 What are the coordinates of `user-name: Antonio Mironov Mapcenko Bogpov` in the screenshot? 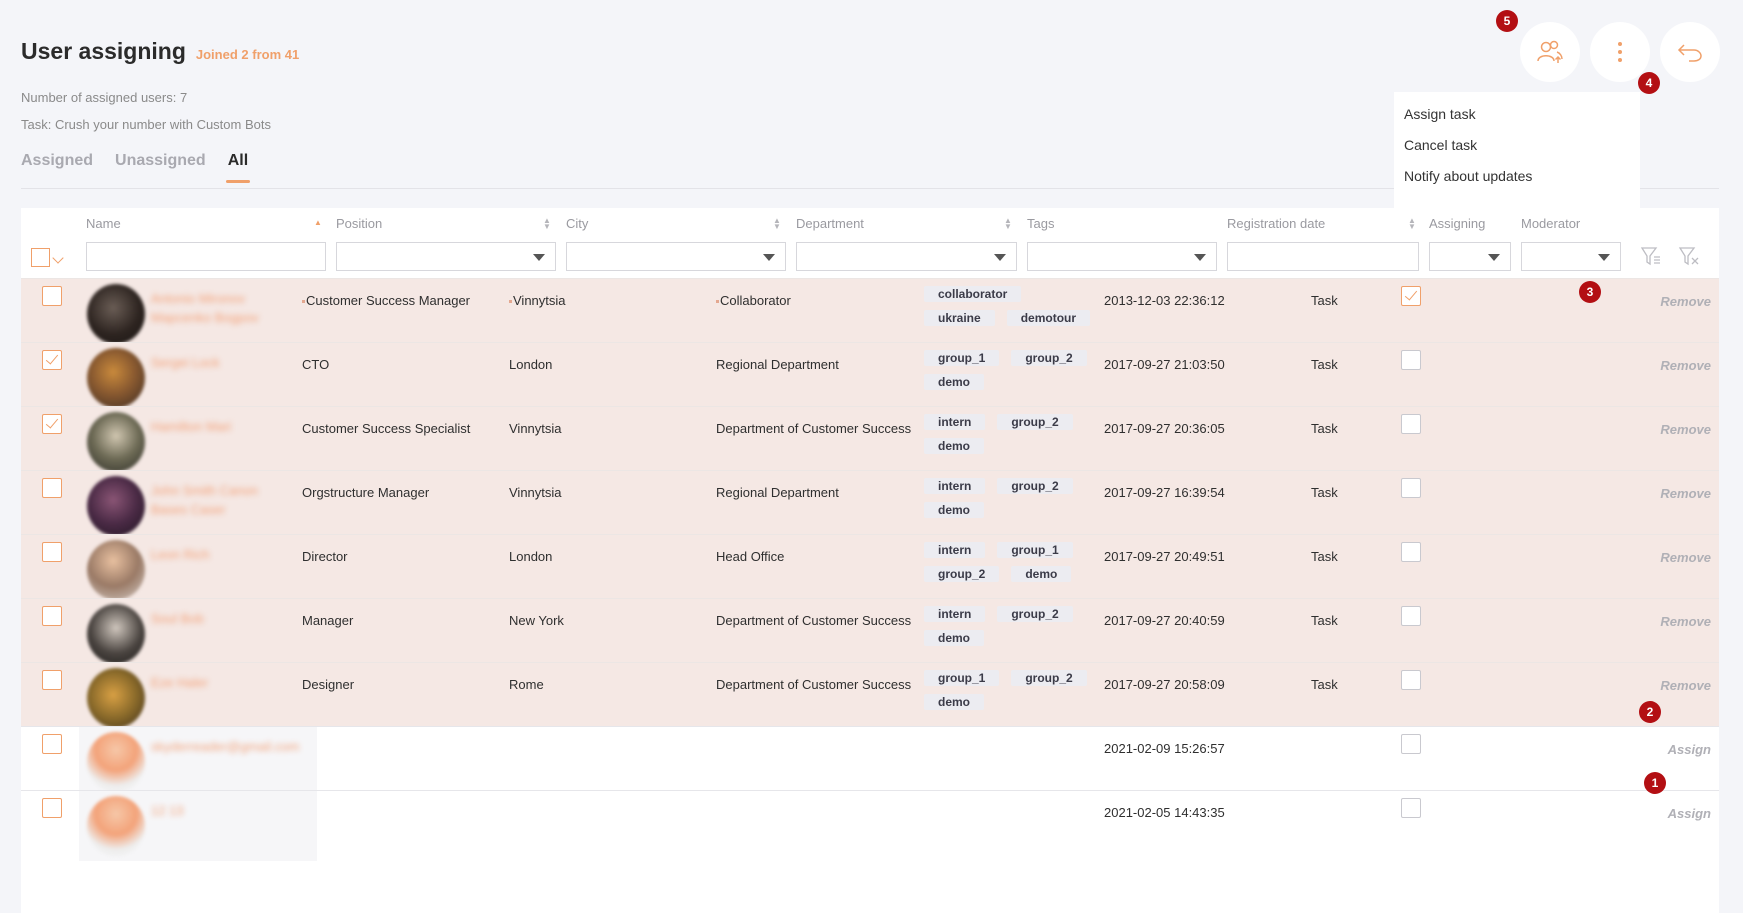 It's located at (221, 308).